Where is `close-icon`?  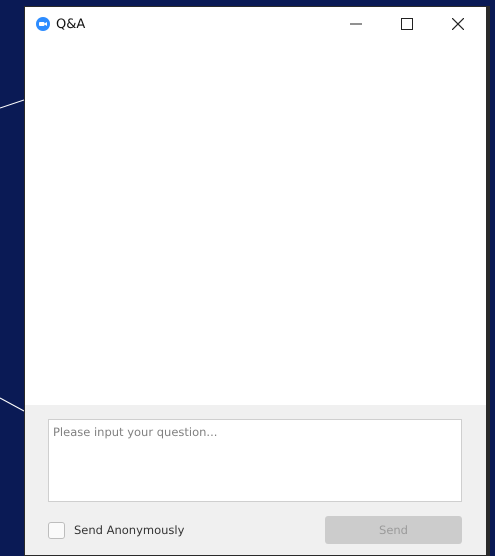
close-icon is located at coordinates (458, 24).